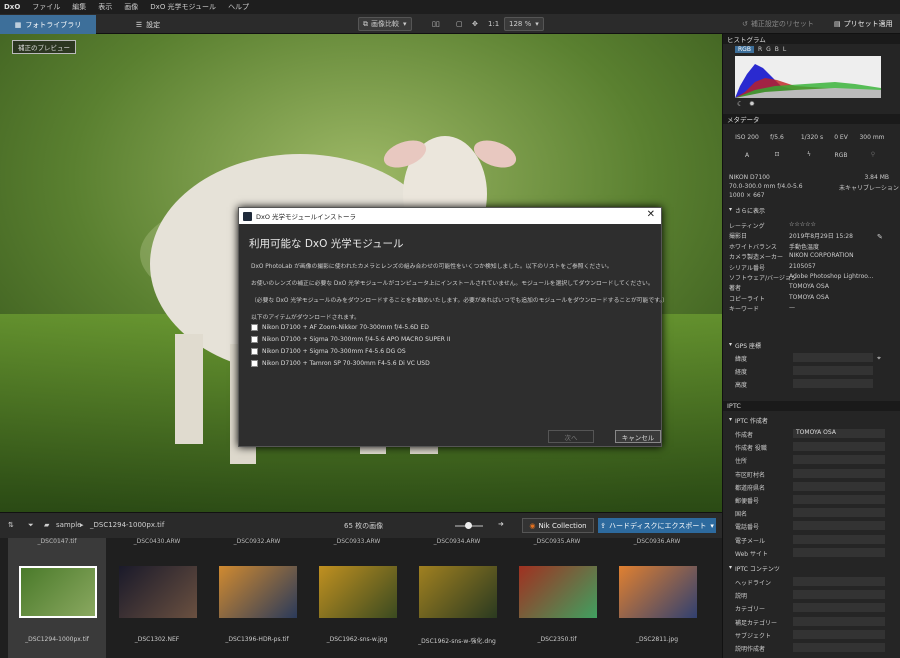  I want to click on nik-collection-button: ◉ Nik Collection, so click(558, 525).